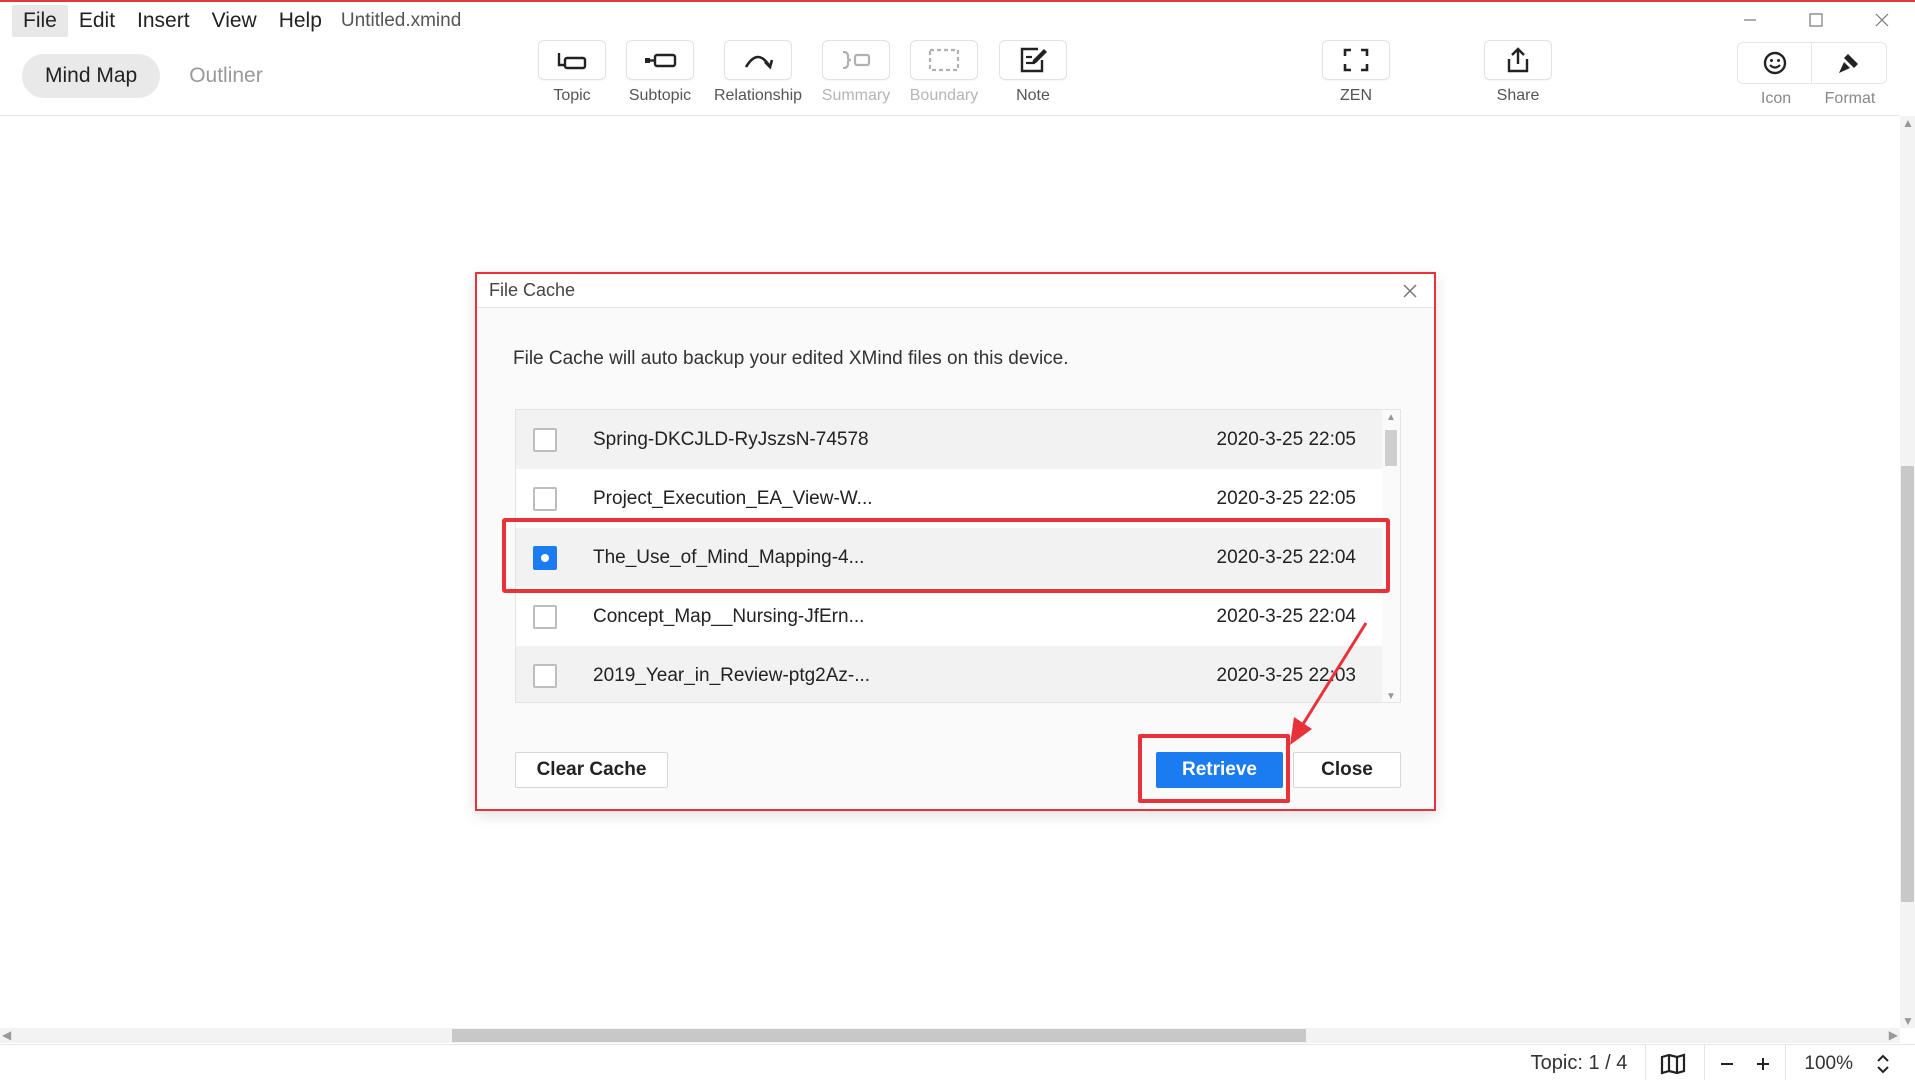 This screenshot has height=1080, width=1915. I want to click on fullscreen-icon, so click(1356, 60).